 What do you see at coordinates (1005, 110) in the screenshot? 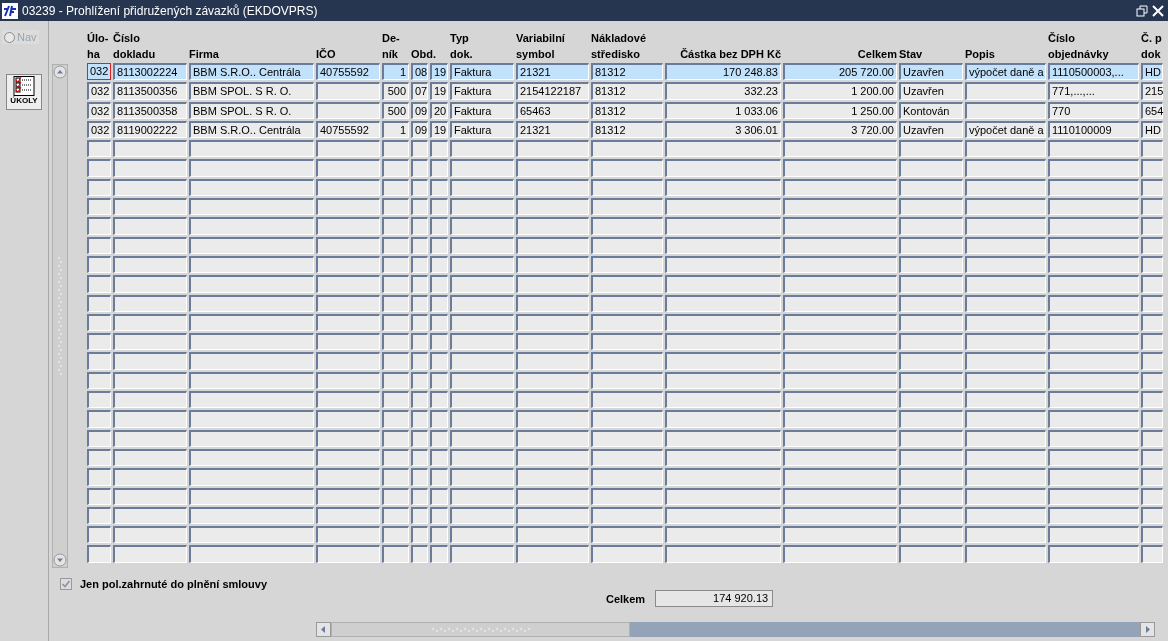
I see `table-cell` at bounding box center [1005, 110].